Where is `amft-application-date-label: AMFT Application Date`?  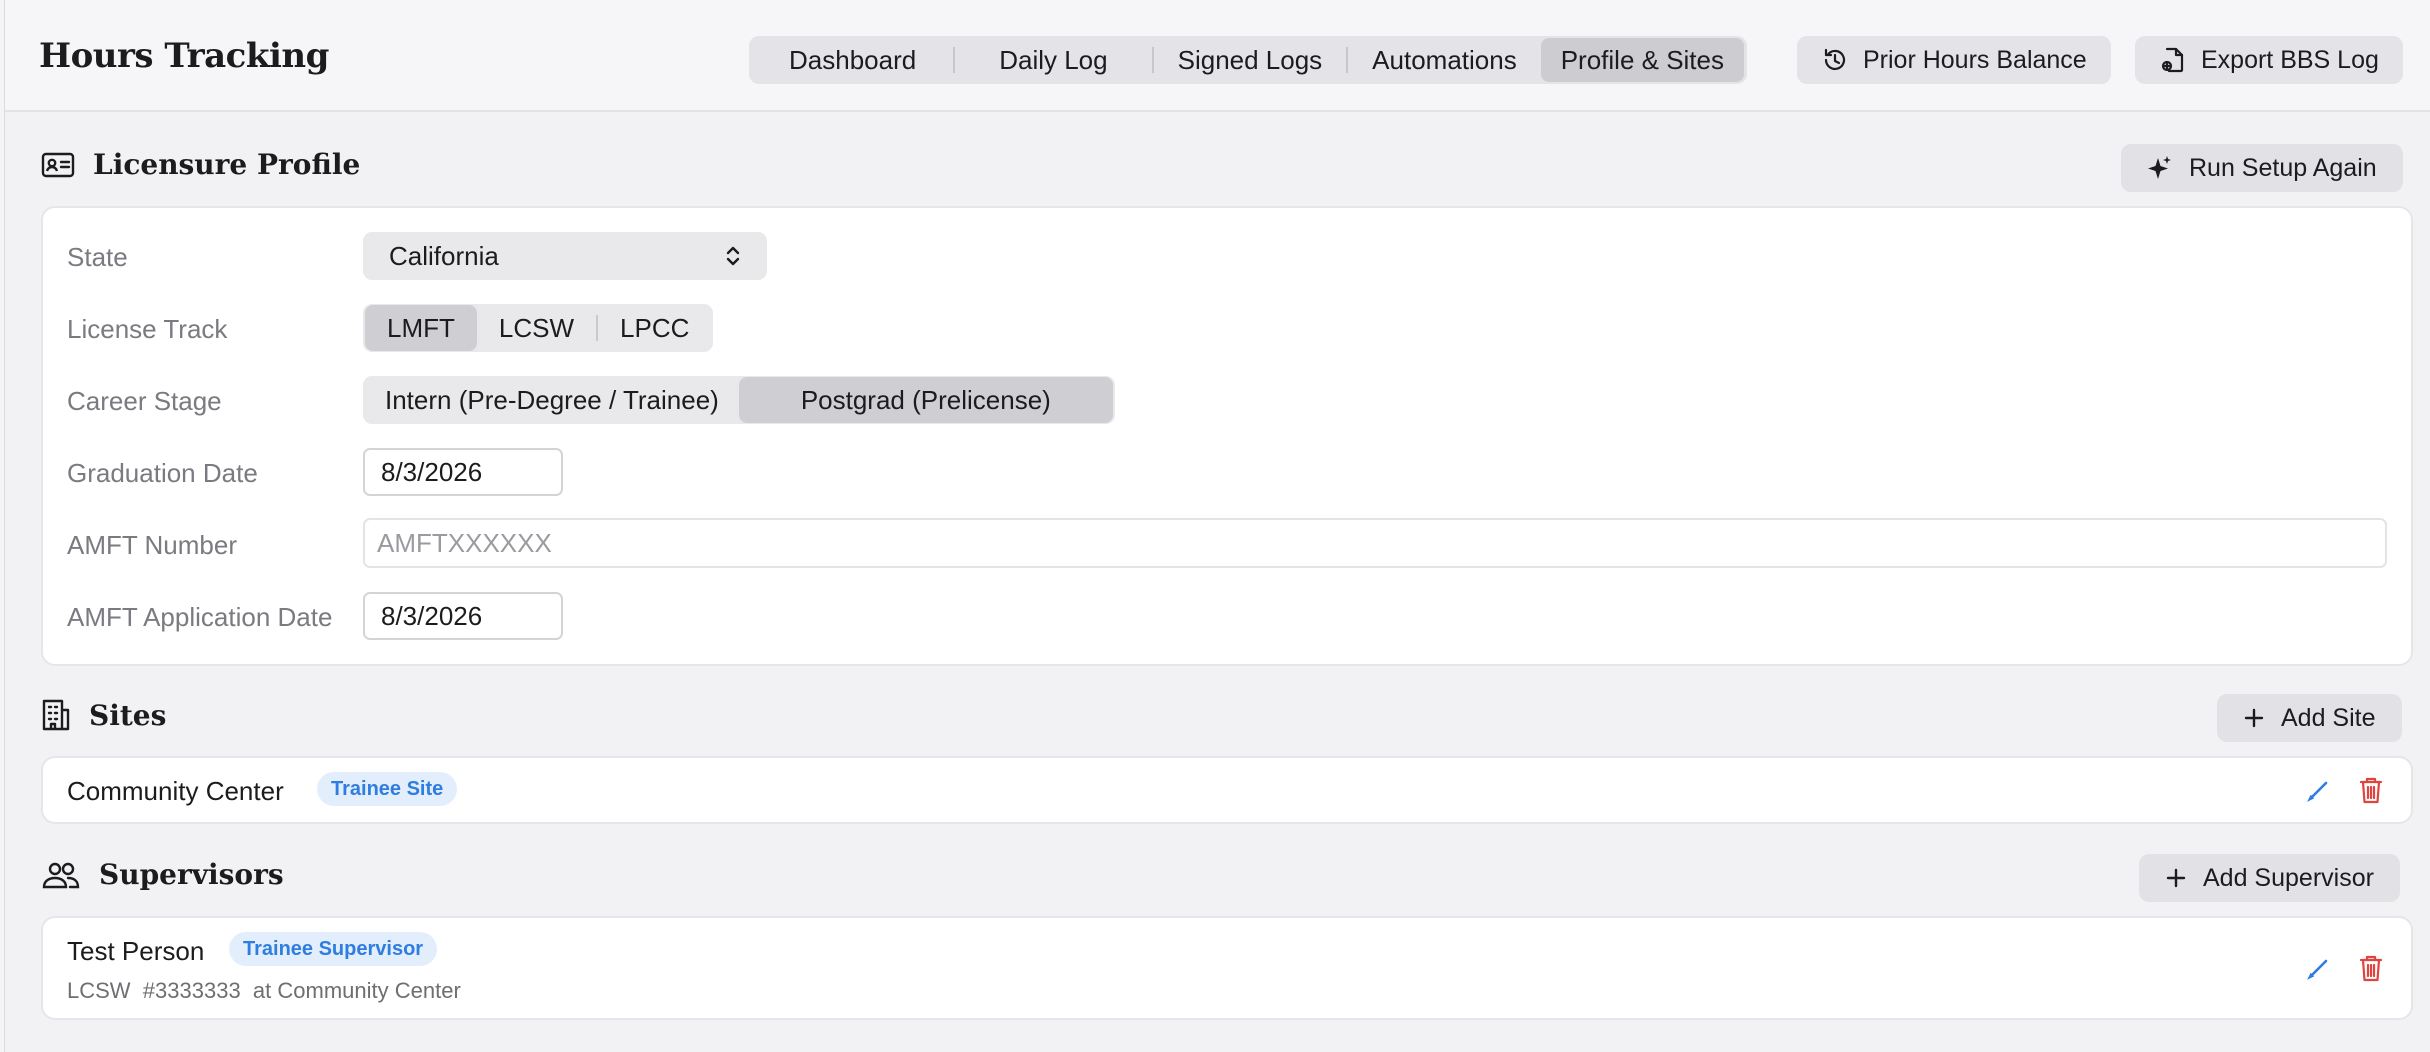
amft-application-date-label: AMFT Application Date is located at coordinates (200, 617).